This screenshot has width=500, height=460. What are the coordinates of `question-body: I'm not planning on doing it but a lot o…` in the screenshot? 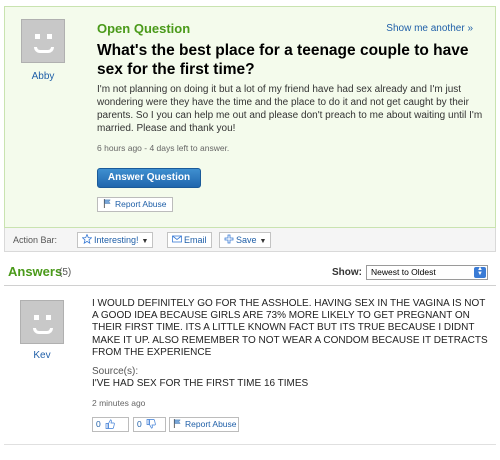 It's located at (290, 109).